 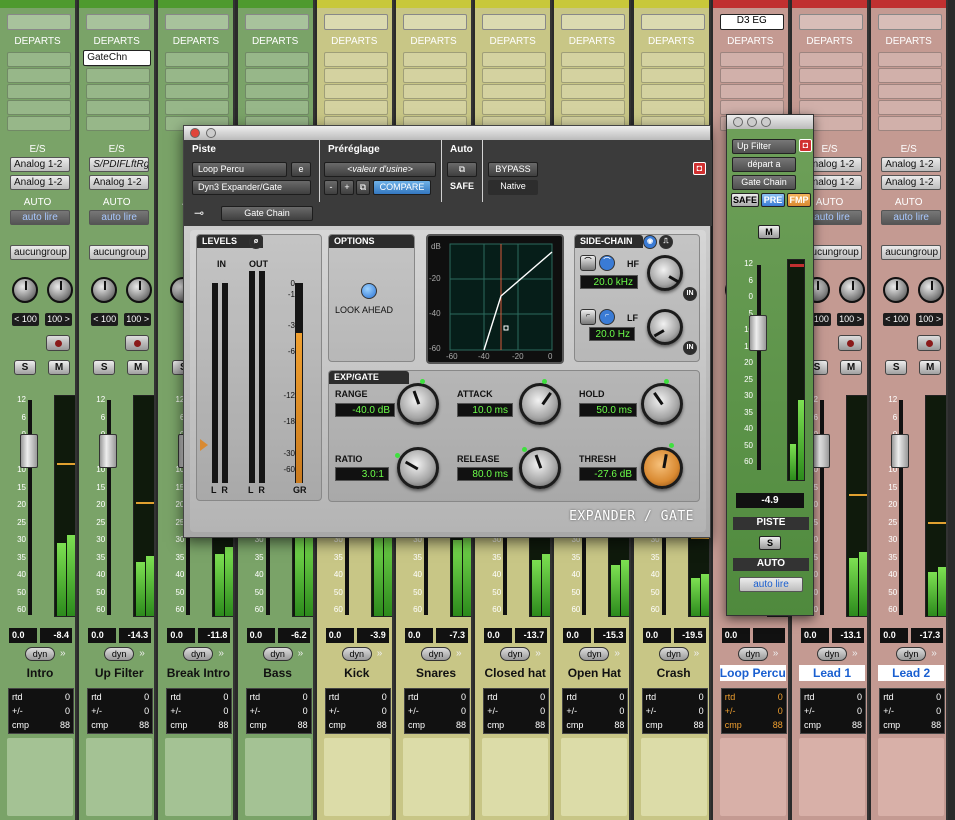 What do you see at coordinates (612, 334) in the screenshot?
I see `lf-value: 20.0 Hz` at bounding box center [612, 334].